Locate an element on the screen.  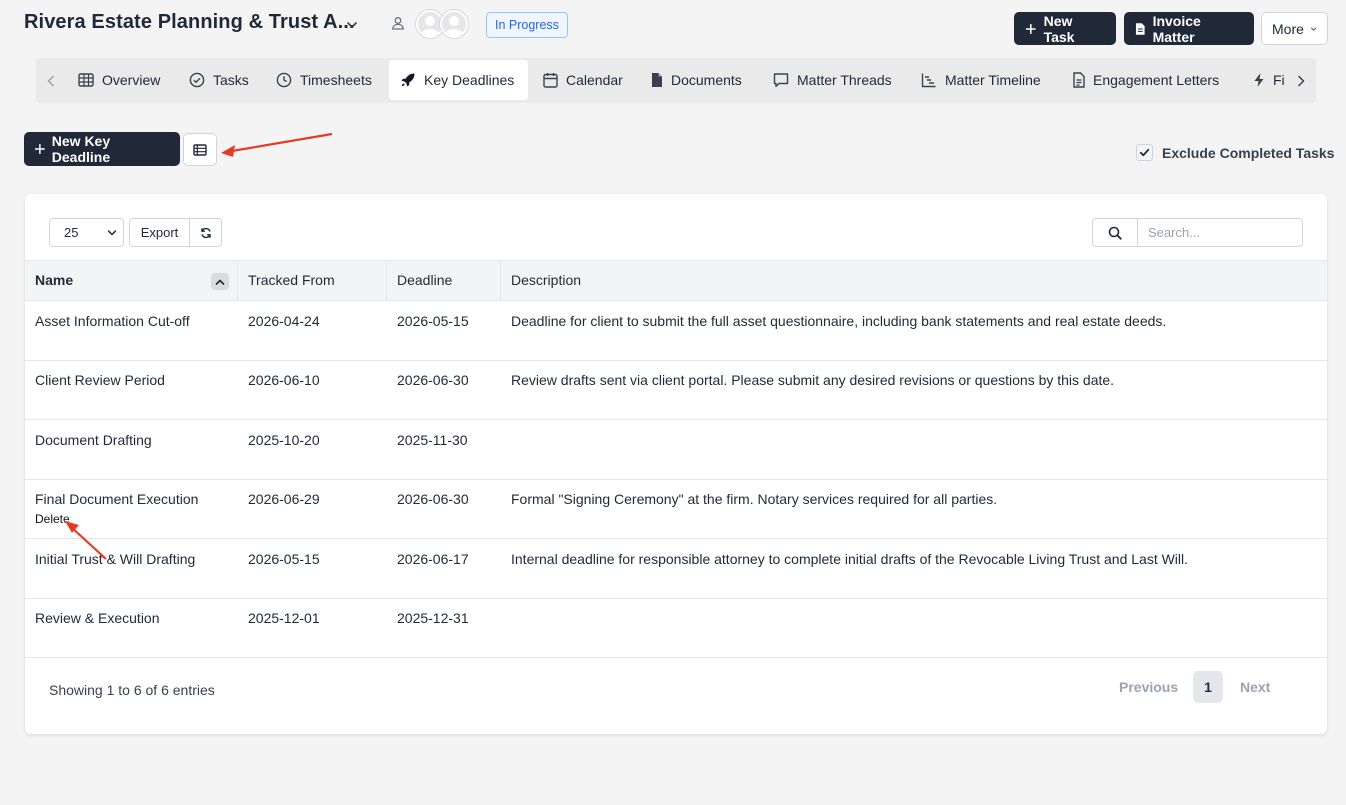
column-header-description: Description is located at coordinates (913, 280).